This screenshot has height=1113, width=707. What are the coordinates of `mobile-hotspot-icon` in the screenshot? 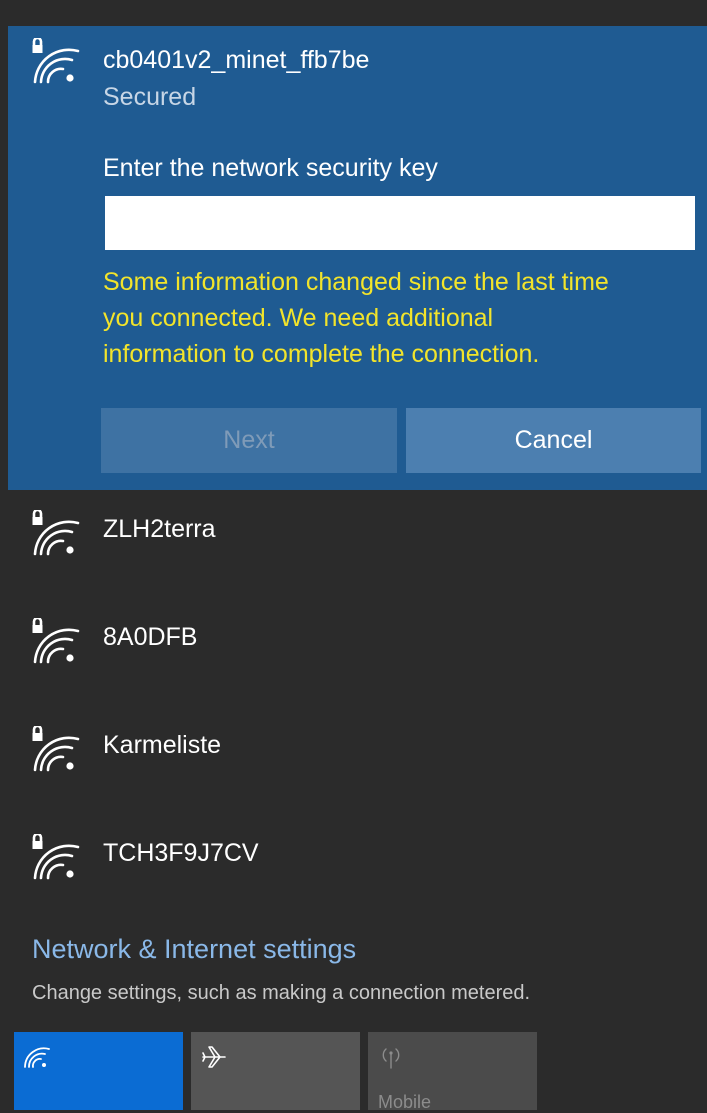 It's located at (391, 1058).